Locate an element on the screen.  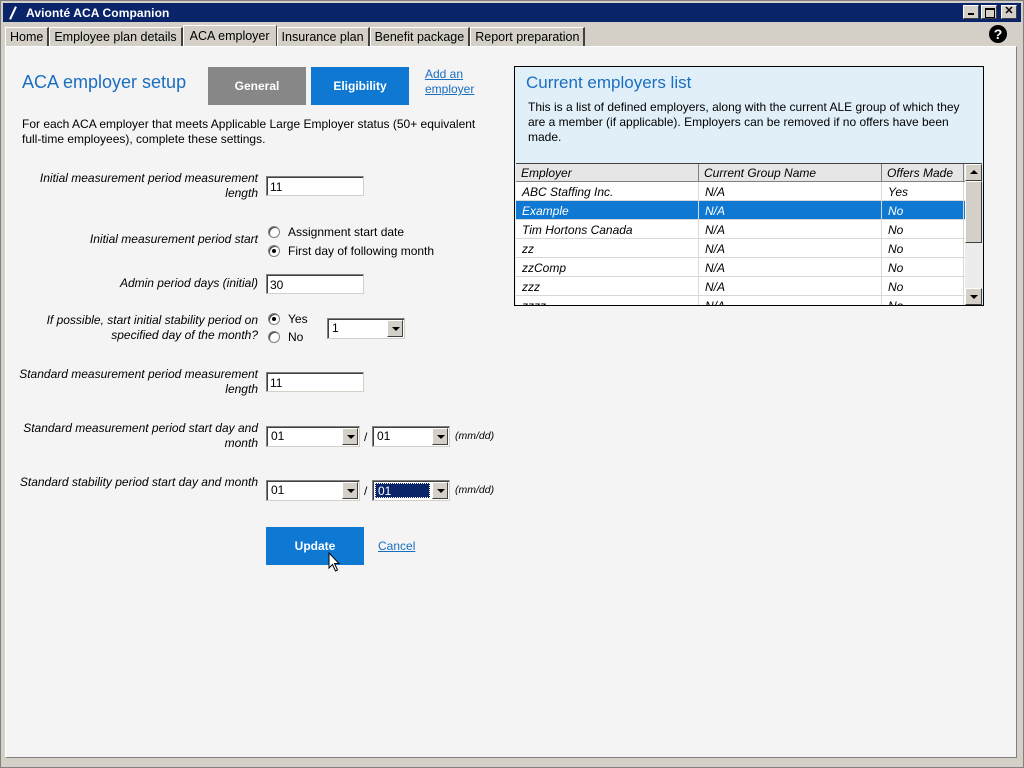
table-row: ABC Staffing Inc. N/A Yes is located at coordinates (749, 191).